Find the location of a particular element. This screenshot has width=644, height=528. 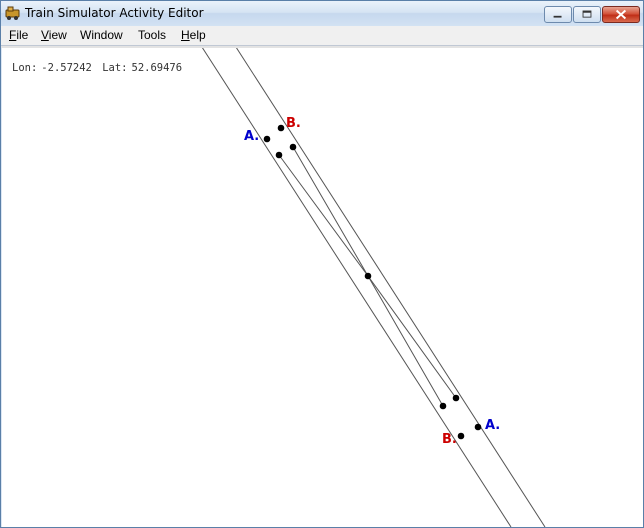

menu-help-label: elp is located at coordinates (197, 35).